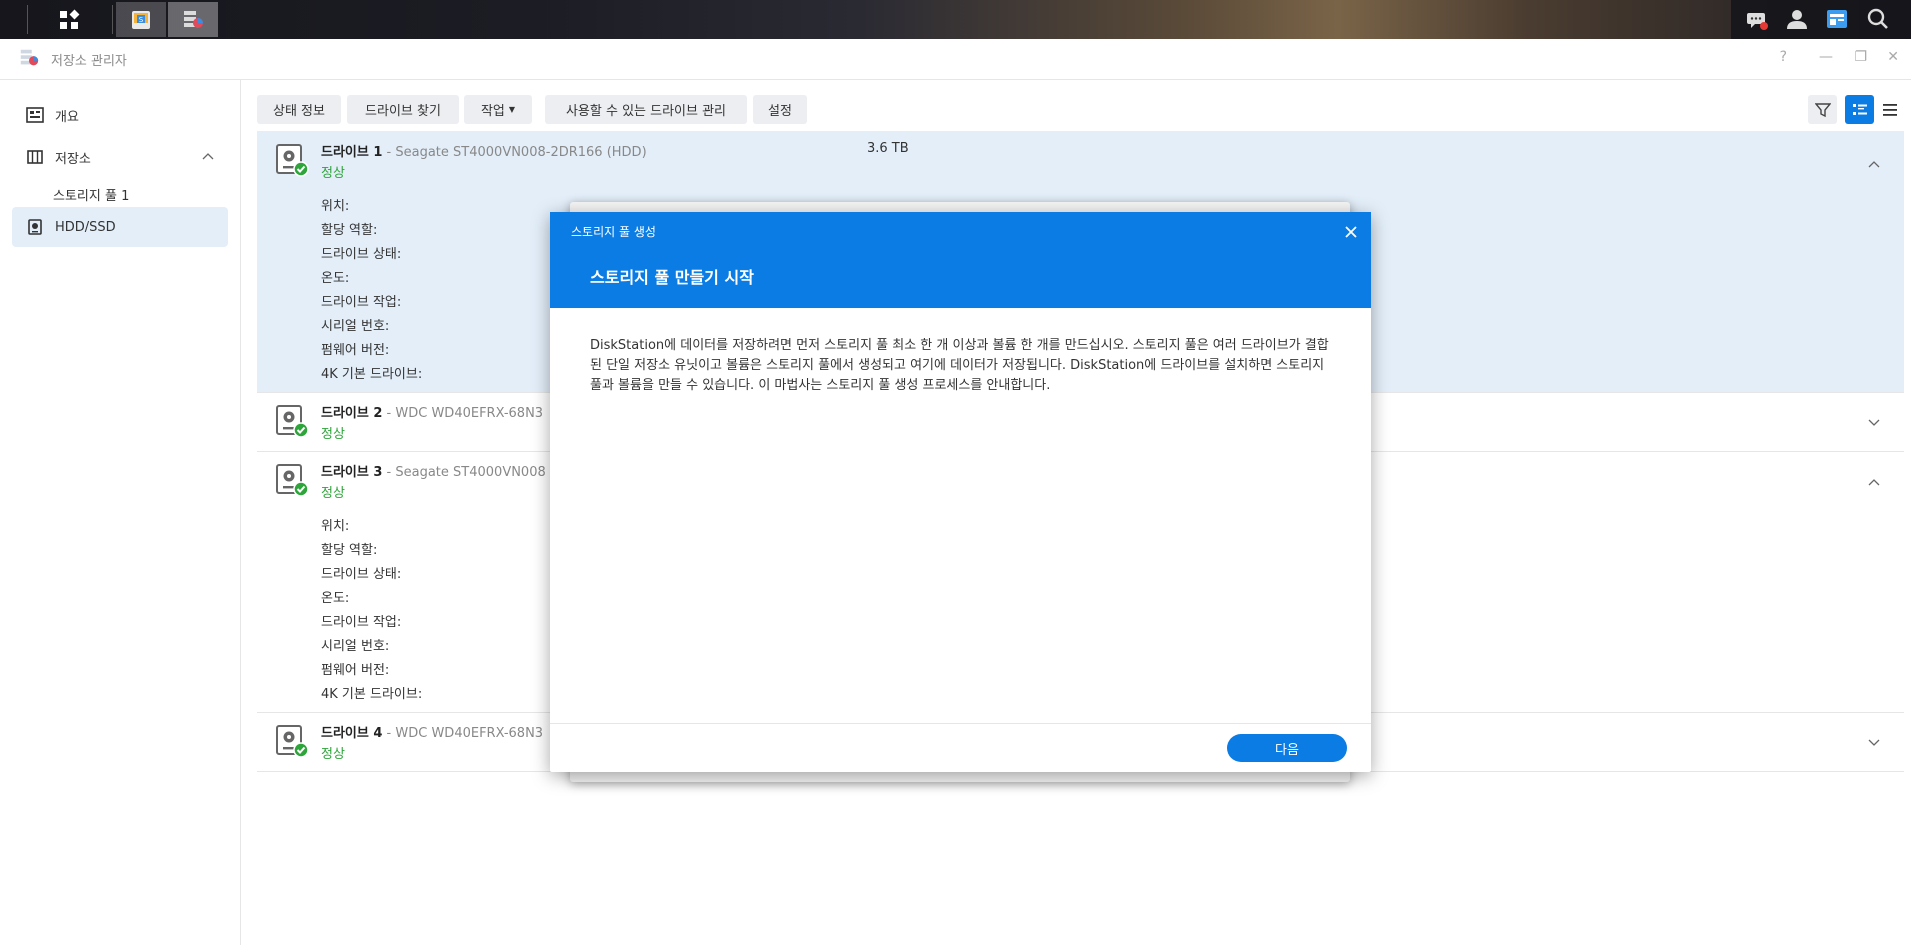  Describe the element at coordinates (91, 194) in the screenshot. I see `sidebar-item-storage-pool-1: 스토리지 풀 1` at that location.